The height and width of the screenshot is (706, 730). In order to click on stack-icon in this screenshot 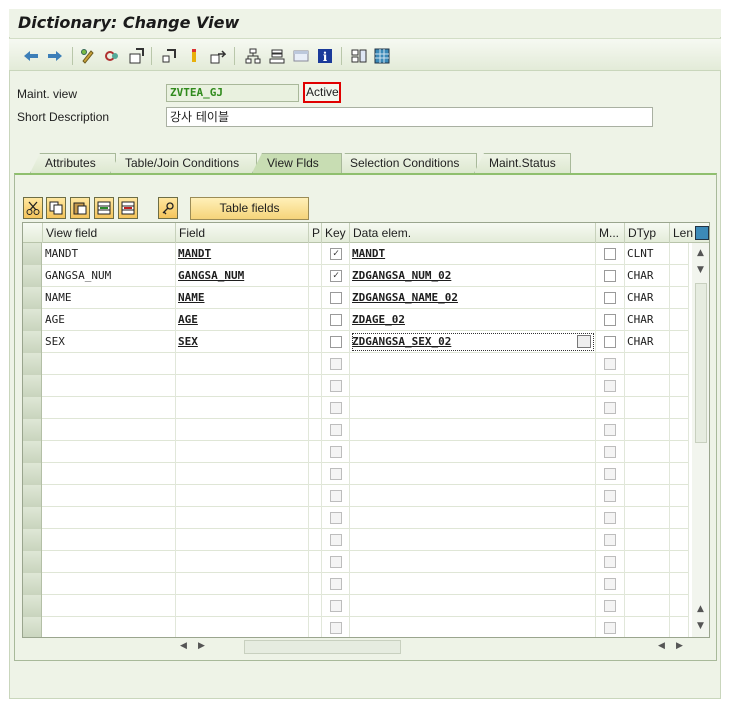, I will do `click(276, 55)`.